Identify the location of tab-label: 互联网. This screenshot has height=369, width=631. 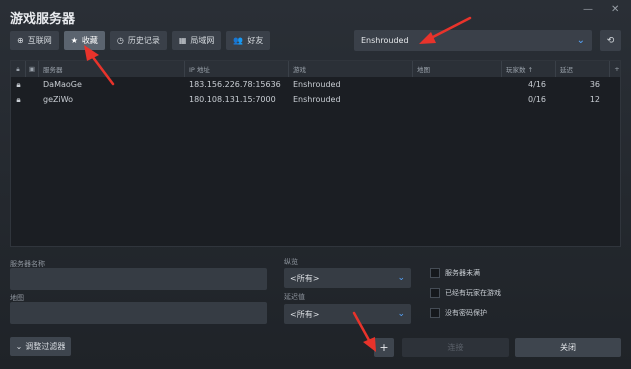
(39, 40).